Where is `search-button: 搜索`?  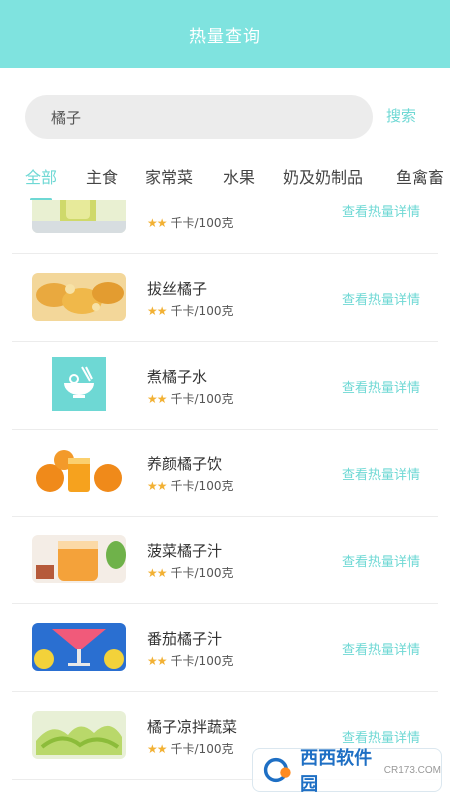
search-button: 搜索 is located at coordinates (401, 115).